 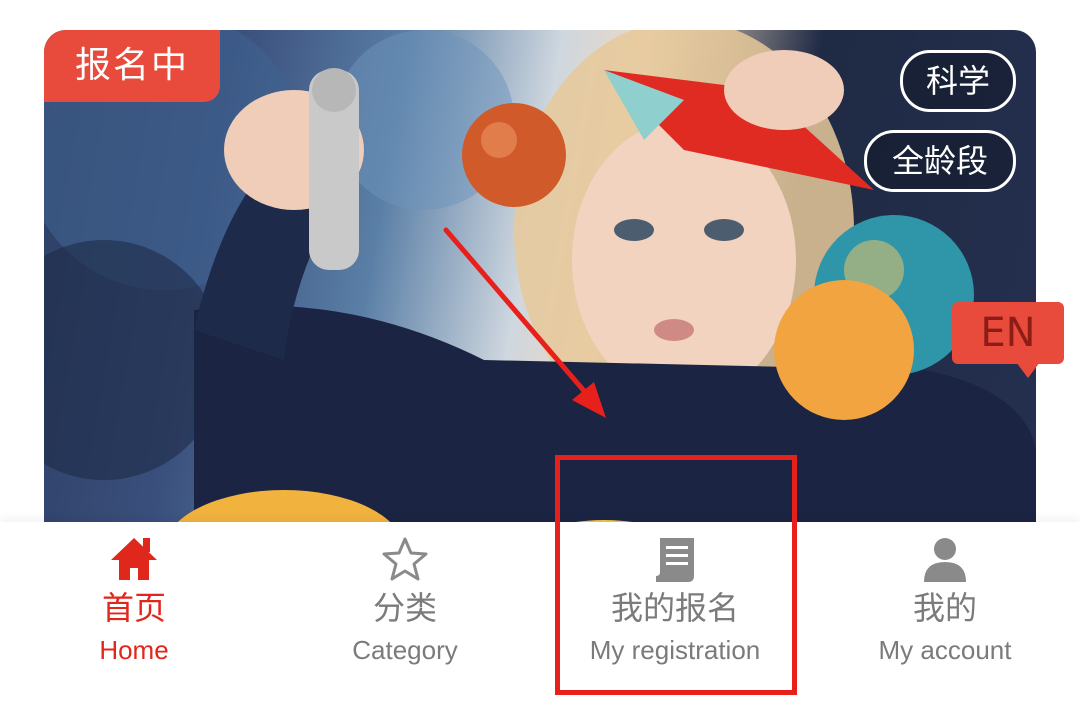 What do you see at coordinates (940, 161) in the screenshot?
I see `age-tag: 全龄段` at bounding box center [940, 161].